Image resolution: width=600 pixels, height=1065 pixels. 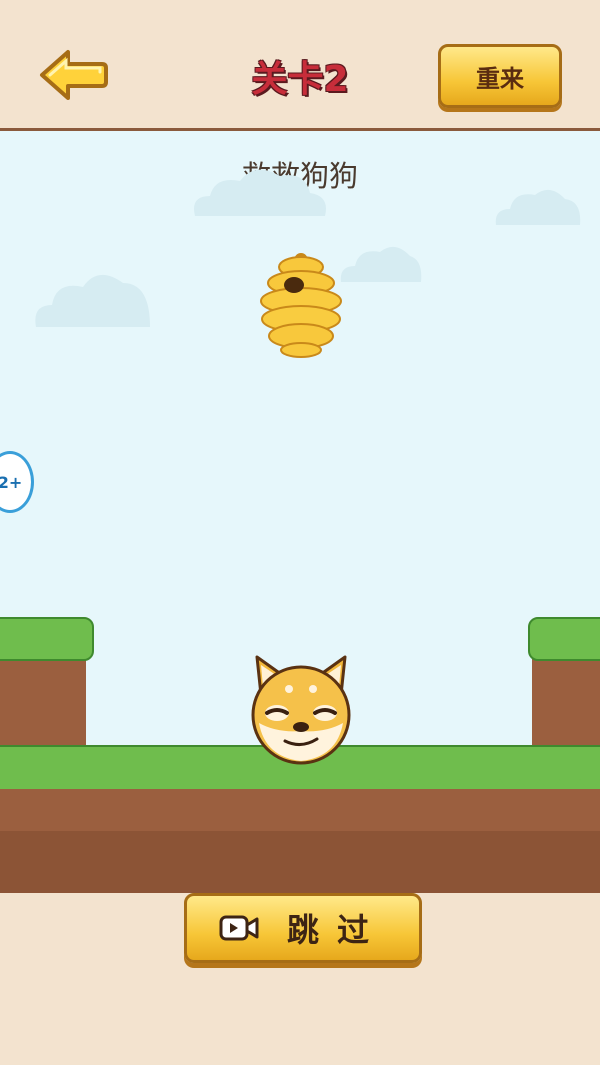 I want to click on restart-button: 重来, so click(x=500, y=76).